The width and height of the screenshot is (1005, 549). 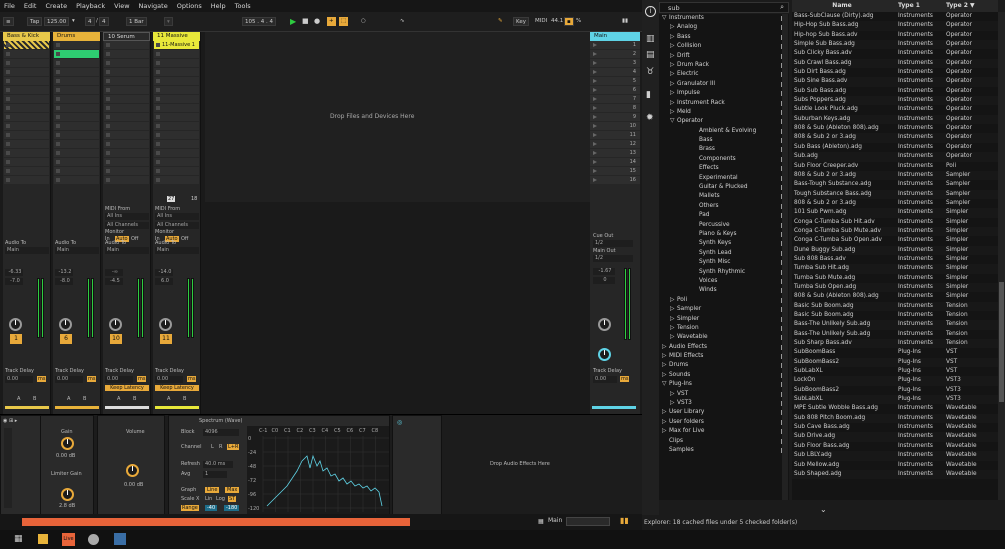 I want to click on result-row: Sub Dirt Bass.adg Instruments Operator, so click(x=895, y=72).